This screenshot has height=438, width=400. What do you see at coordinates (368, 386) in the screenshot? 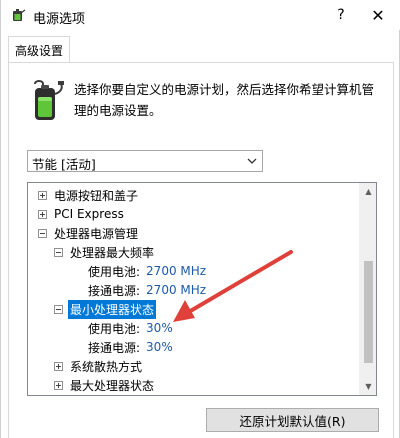
I see `scroll-down-button: ▼` at bounding box center [368, 386].